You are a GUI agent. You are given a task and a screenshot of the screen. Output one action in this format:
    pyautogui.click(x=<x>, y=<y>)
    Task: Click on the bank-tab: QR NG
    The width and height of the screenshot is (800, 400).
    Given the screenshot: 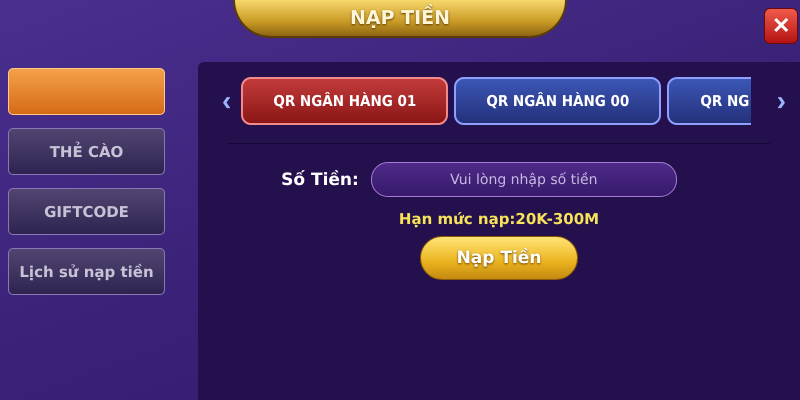 What is the action you would take?
    pyautogui.click(x=709, y=101)
    